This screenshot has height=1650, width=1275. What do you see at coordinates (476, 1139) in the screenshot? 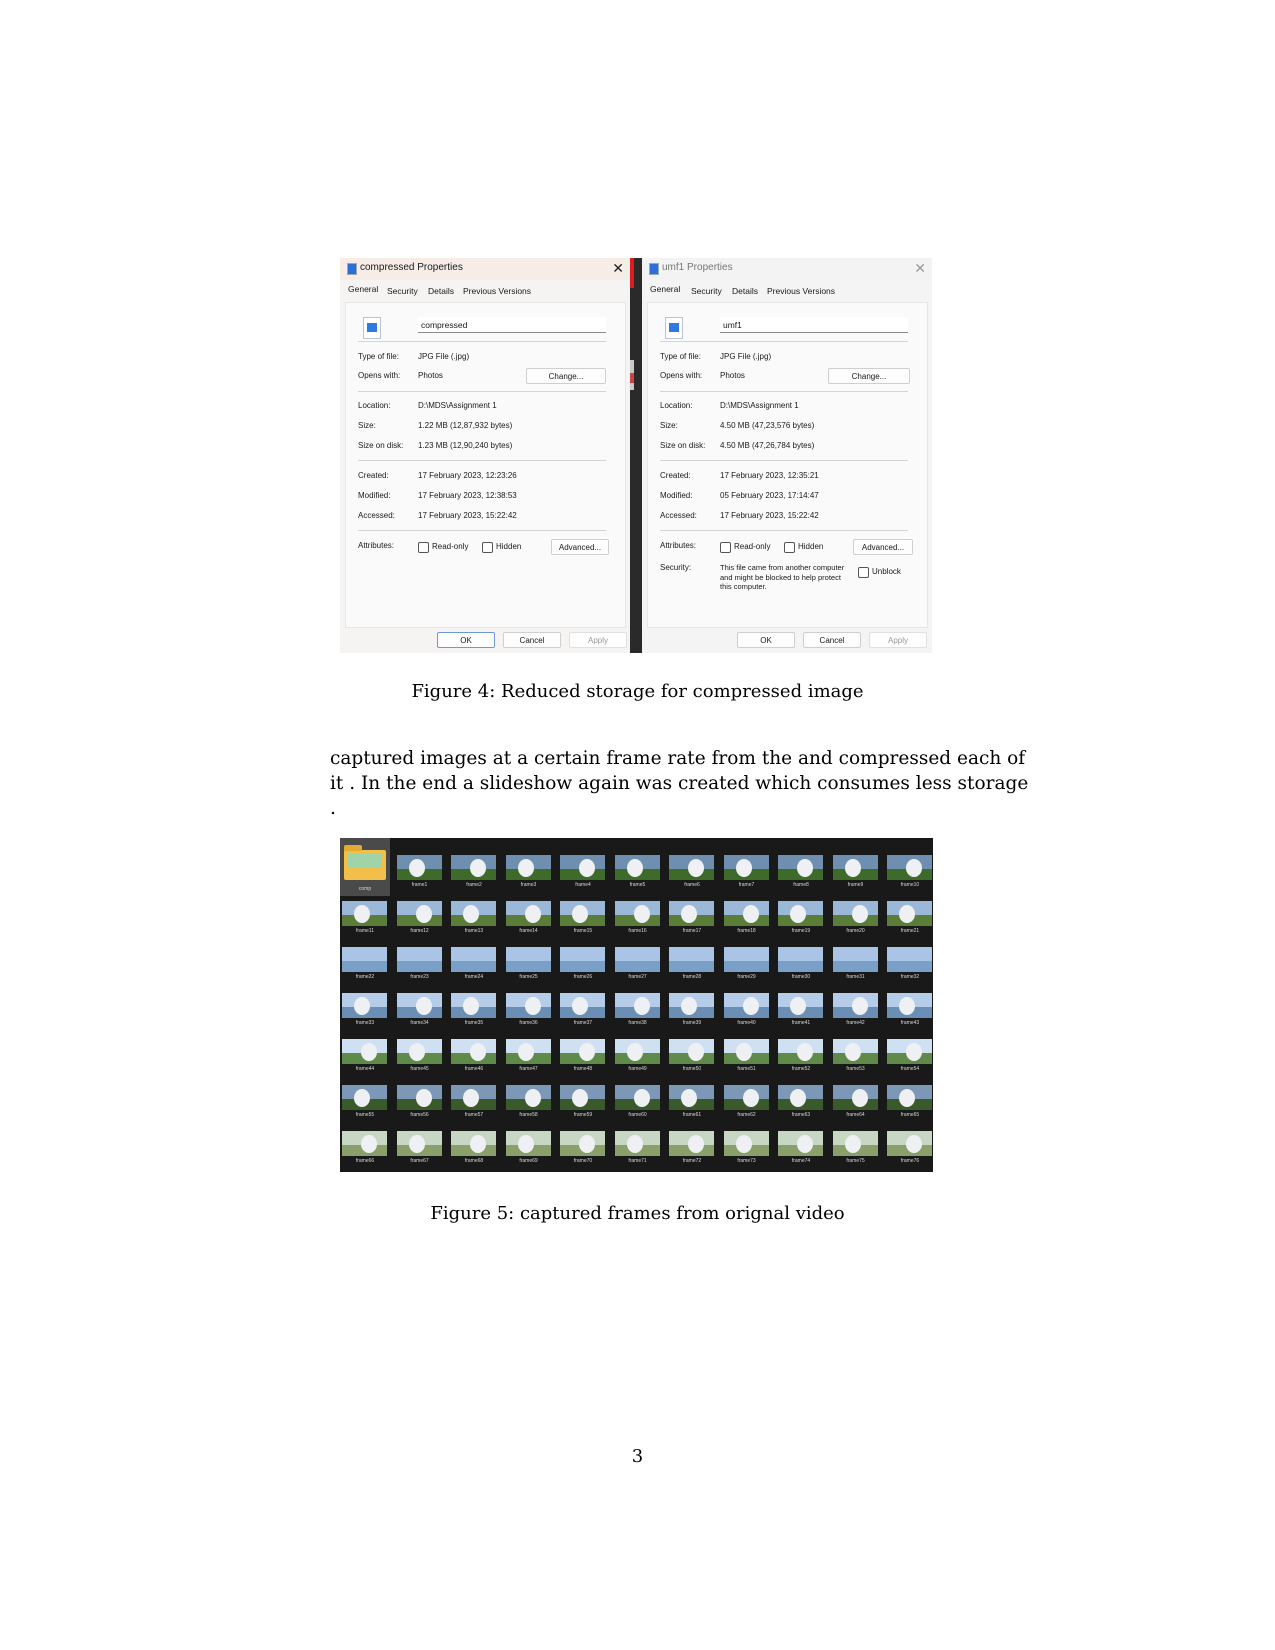
I see `frame-thumbnail: frame68` at bounding box center [476, 1139].